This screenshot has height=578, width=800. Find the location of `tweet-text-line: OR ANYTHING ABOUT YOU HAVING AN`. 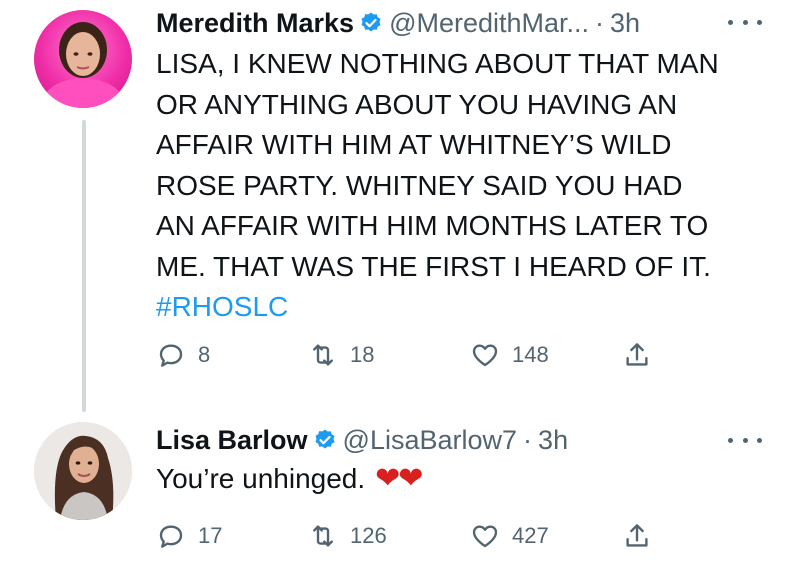

tweet-text-line: OR ANYTHING ABOUT YOU HAVING AN is located at coordinates (417, 104).